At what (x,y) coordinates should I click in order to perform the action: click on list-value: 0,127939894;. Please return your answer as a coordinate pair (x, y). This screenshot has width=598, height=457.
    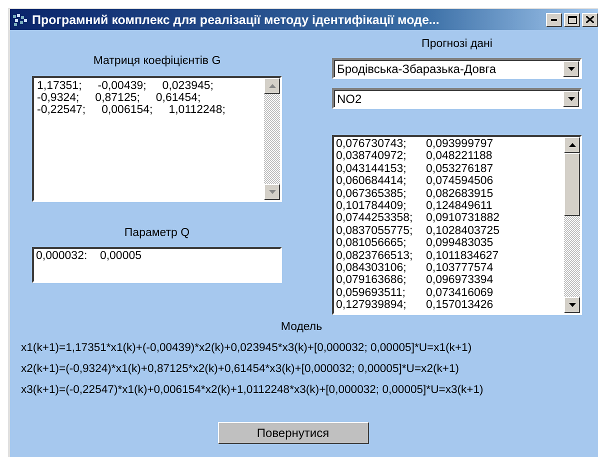
    Looking at the image, I should click on (372, 305).